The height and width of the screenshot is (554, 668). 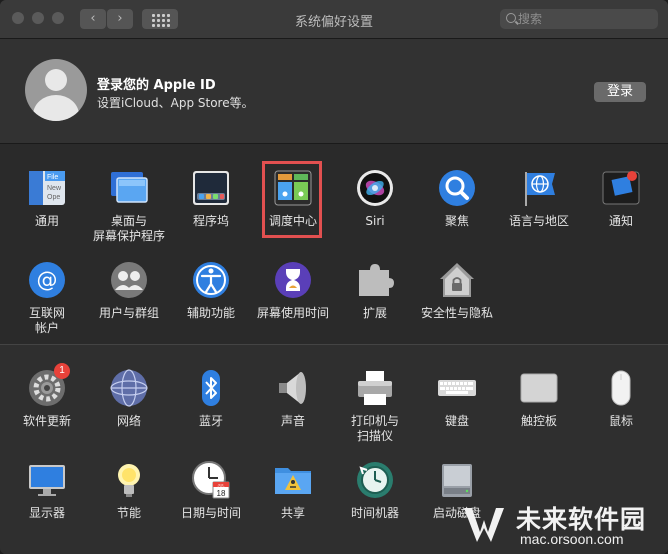 I want to click on pref-spotlight: 聚焦, so click(x=457, y=198).